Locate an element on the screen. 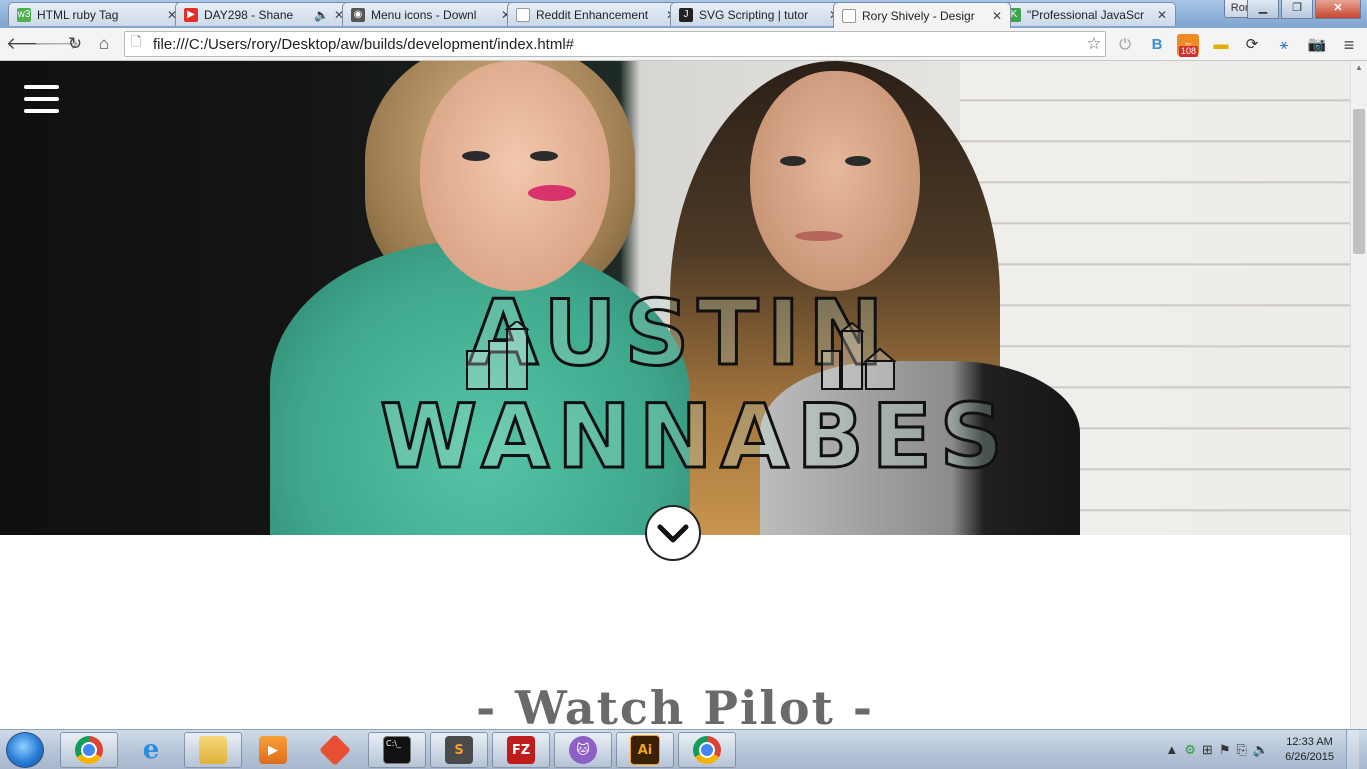 Image resolution: width=1367 pixels, height=769 pixels. scroll-down-button is located at coordinates (673, 533).